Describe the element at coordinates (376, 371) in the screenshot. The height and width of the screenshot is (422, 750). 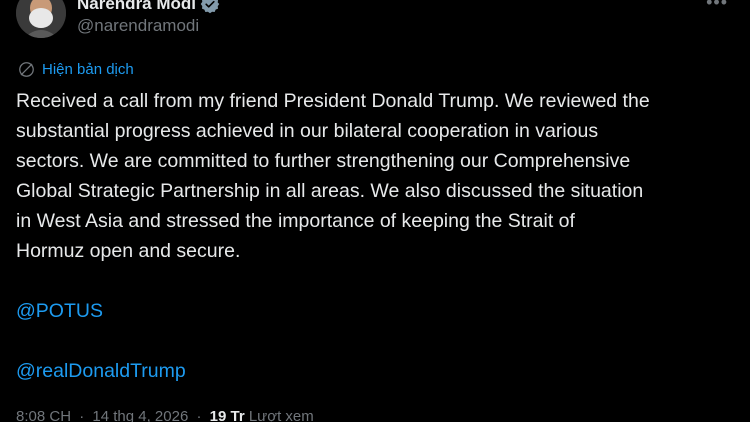
I see `mention-link-realdonaldtrump: @realDonaldTrump` at that location.